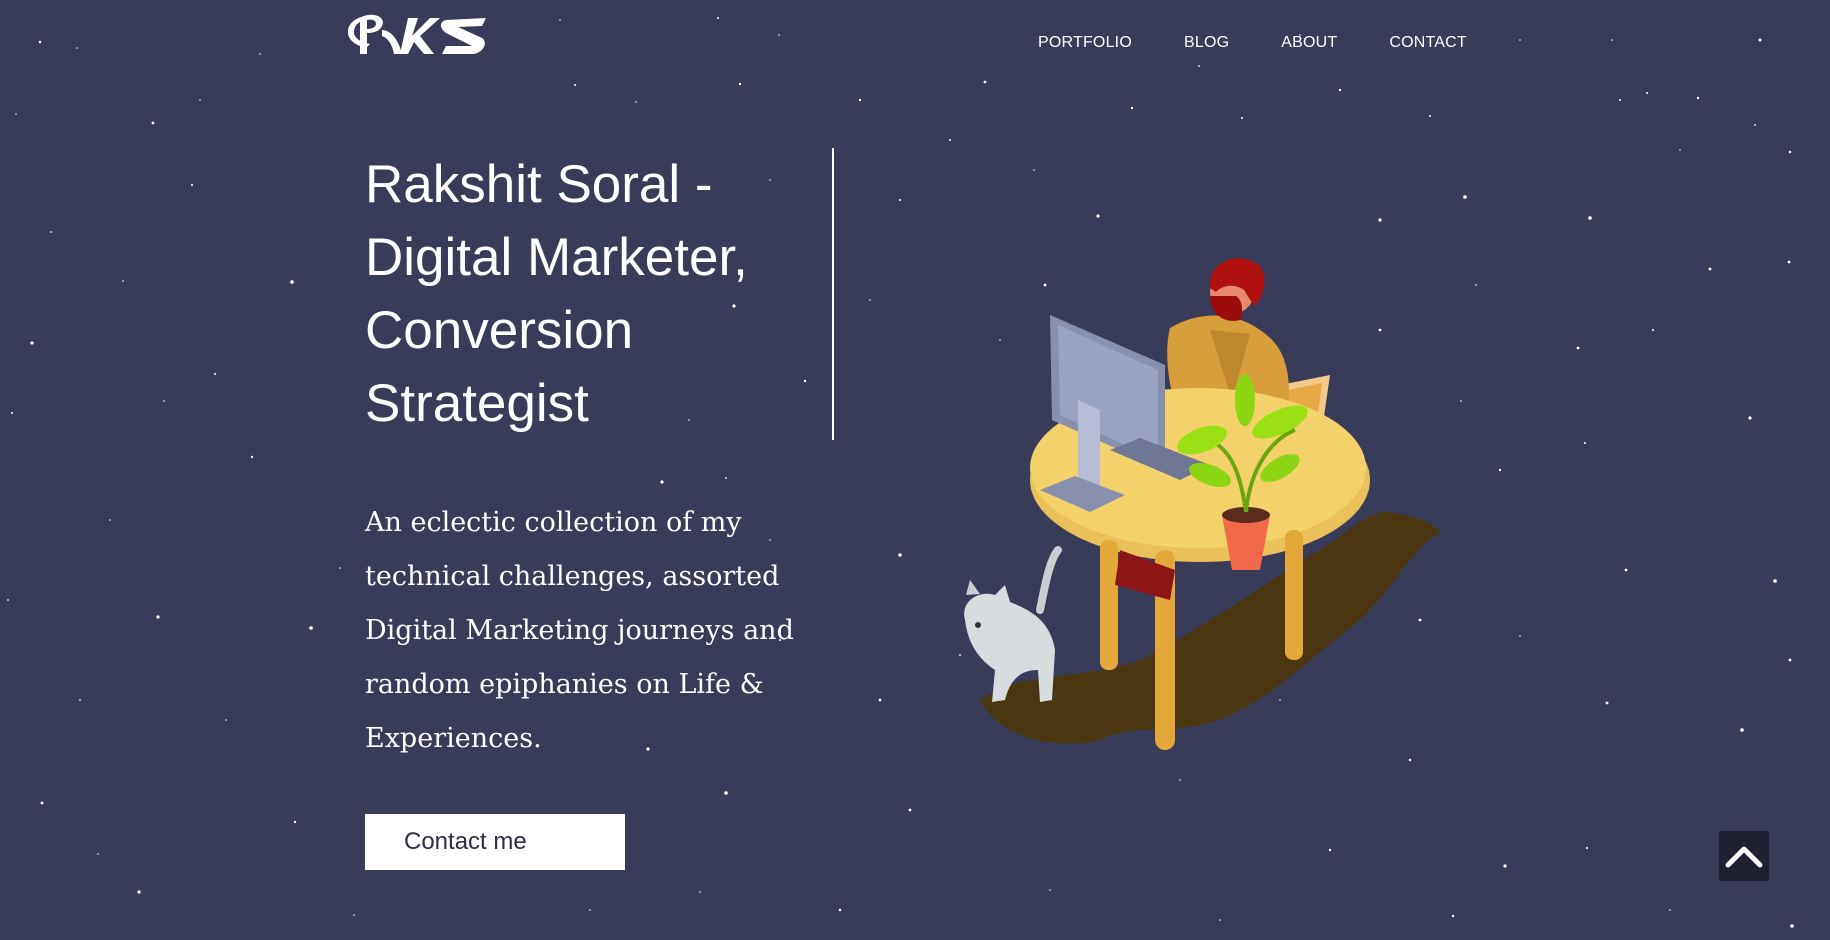  Describe the element at coordinates (1206, 43) in the screenshot. I see `nav-link-blog: BLOG` at that location.